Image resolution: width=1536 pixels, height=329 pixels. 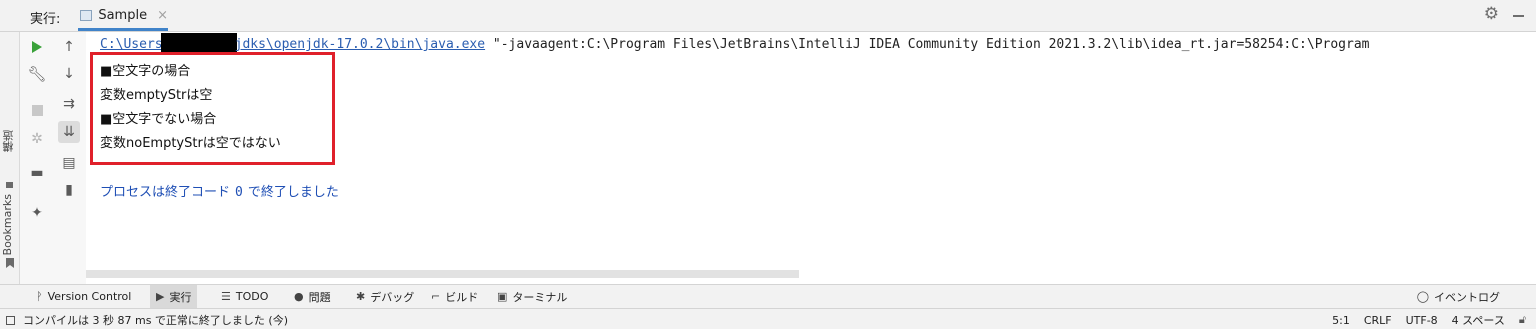 I want to click on tab-label: ターミナル, so click(x=540, y=297).